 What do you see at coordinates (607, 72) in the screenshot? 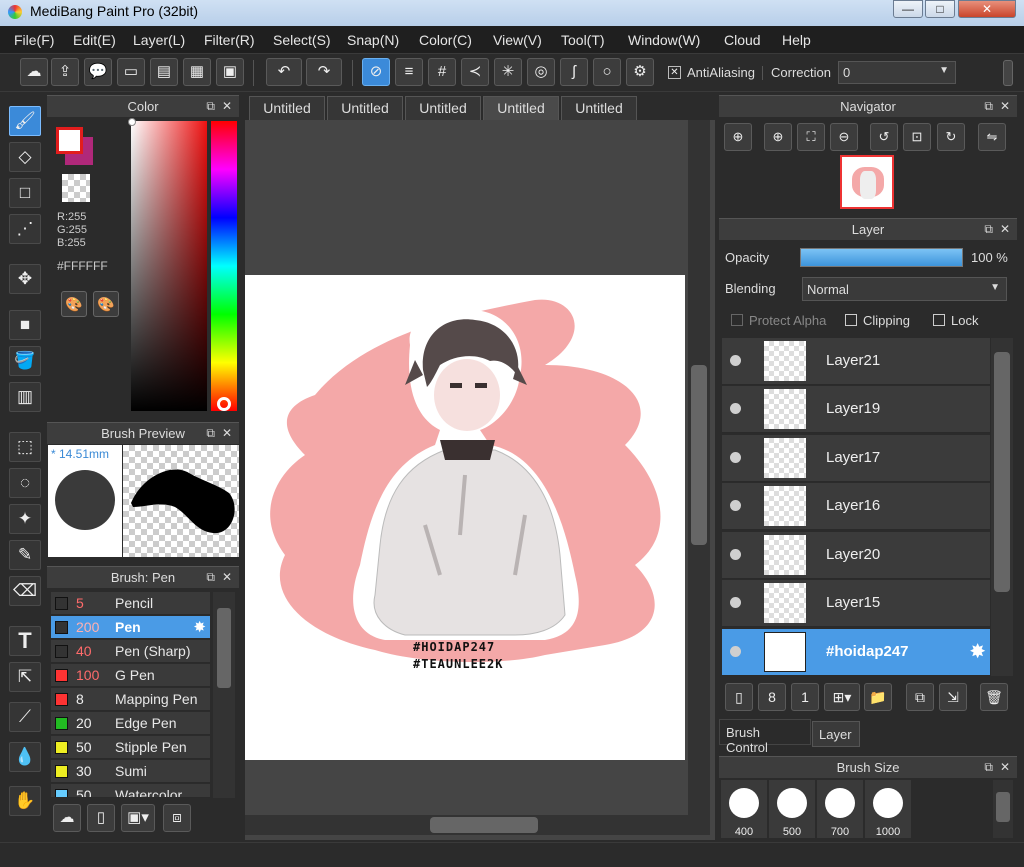
I see `snap-ellipse-icon: ○` at bounding box center [607, 72].